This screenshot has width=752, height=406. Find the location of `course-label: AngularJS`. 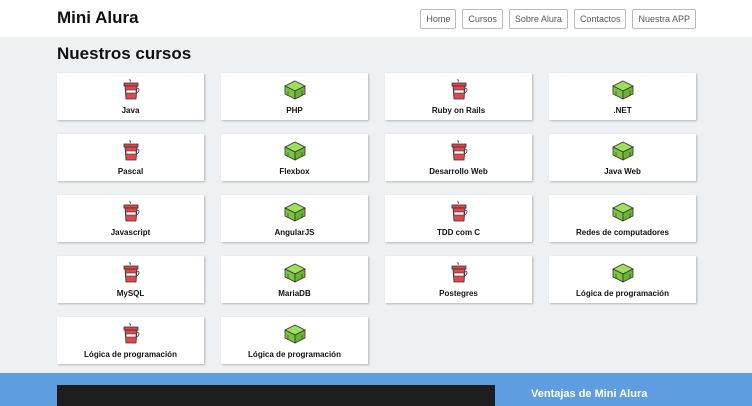

course-label: AngularJS is located at coordinates (294, 232).